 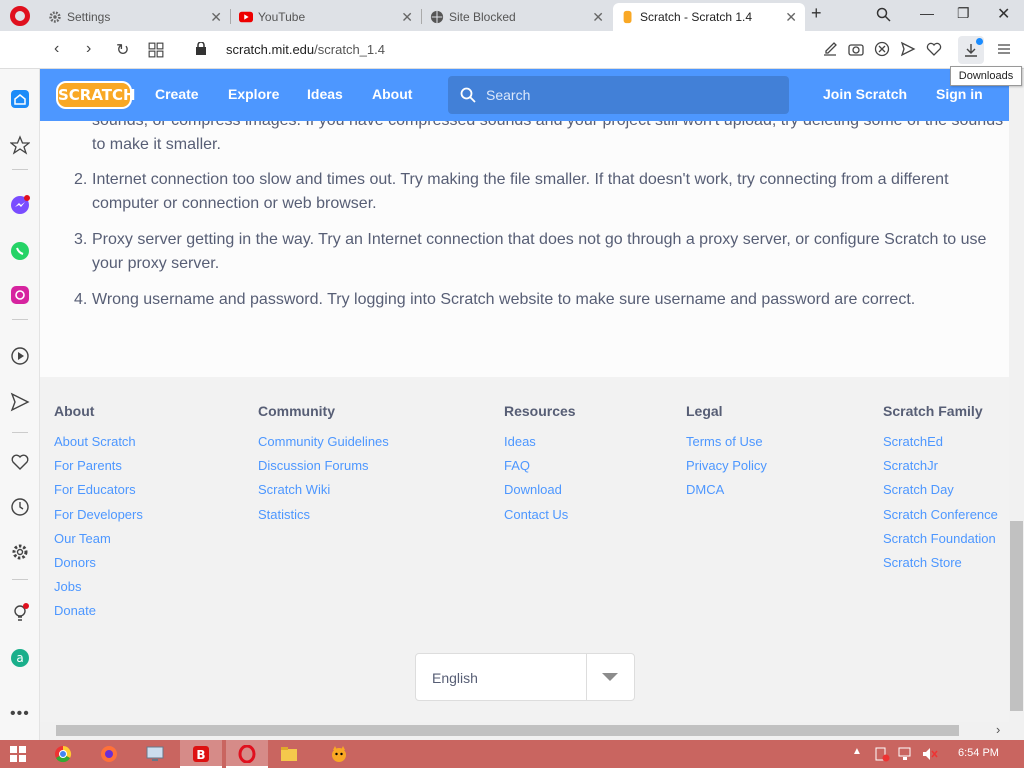 What do you see at coordinates (940, 493) in the screenshot?
I see `footer-link: Scratch Day` at bounding box center [940, 493].